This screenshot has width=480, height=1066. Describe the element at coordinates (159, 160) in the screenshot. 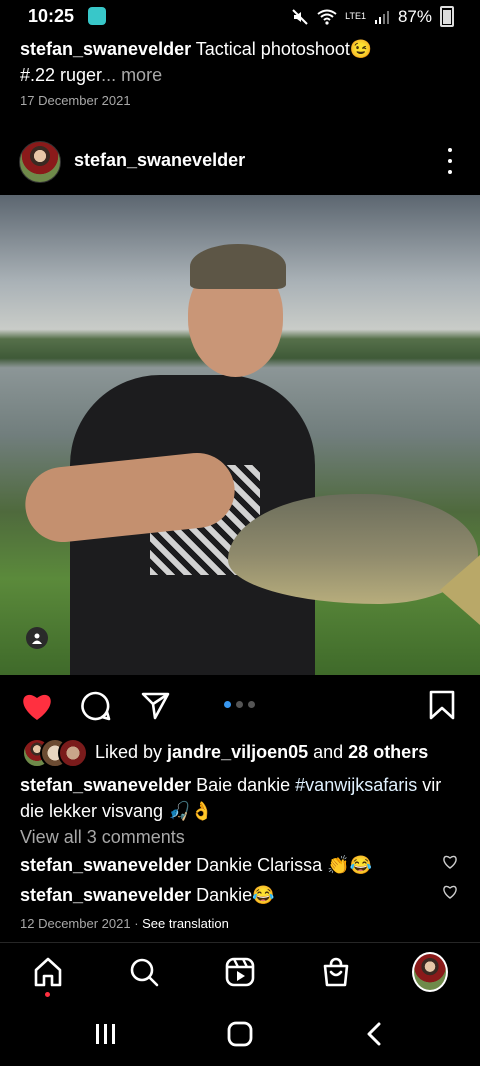

I see `post-author-username: stefan_swanevelder` at that location.